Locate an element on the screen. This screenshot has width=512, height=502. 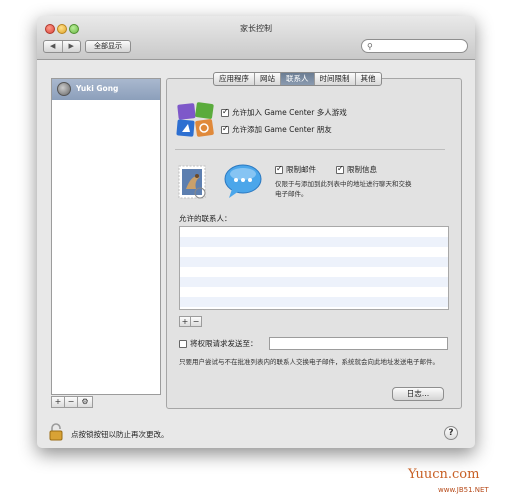
back-button: ◀ is located at coordinates (53, 46).